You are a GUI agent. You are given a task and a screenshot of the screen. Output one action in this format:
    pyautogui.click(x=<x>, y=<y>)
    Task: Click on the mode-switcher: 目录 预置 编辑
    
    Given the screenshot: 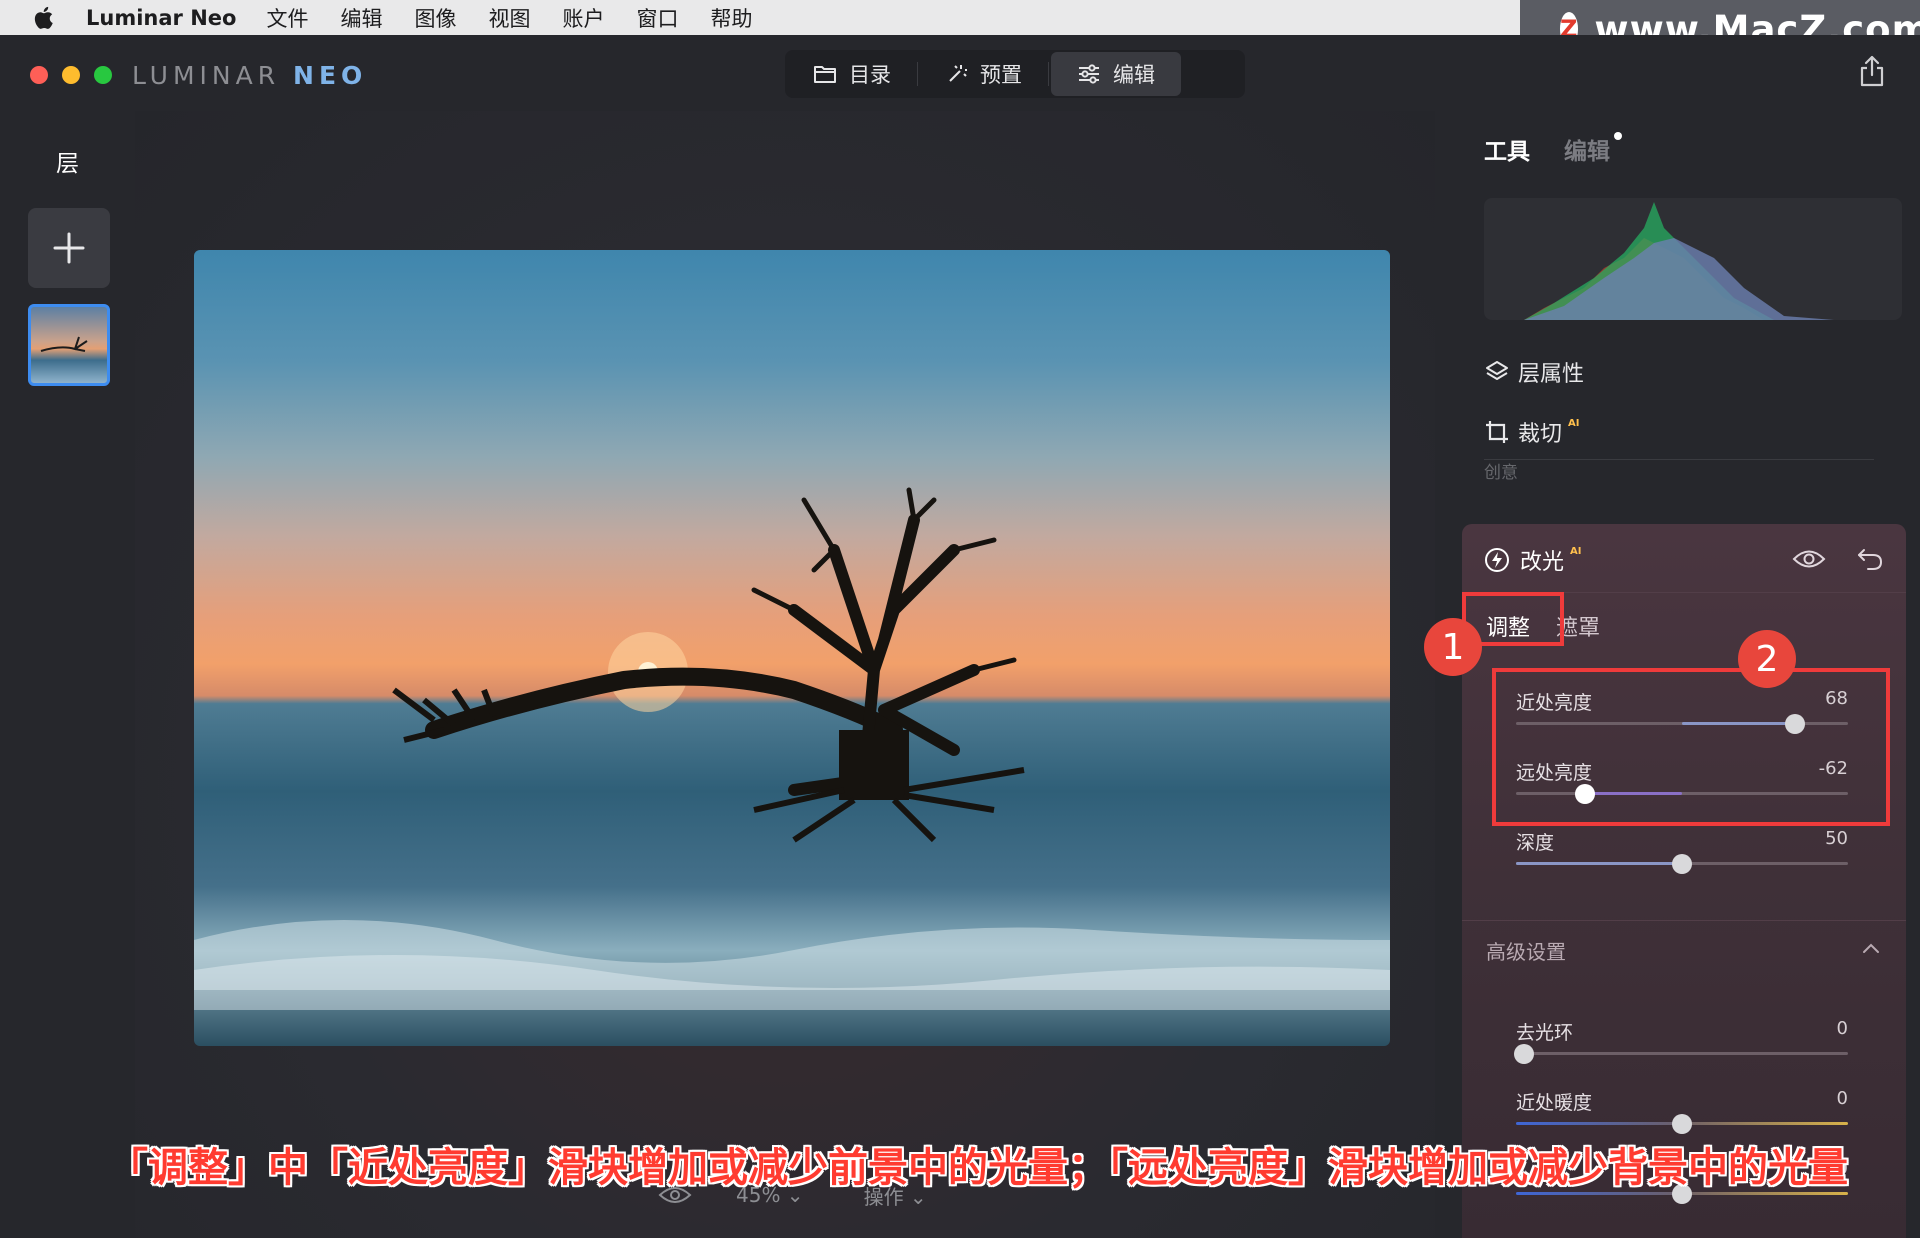 What is the action you would take?
    pyautogui.click(x=1015, y=74)
    